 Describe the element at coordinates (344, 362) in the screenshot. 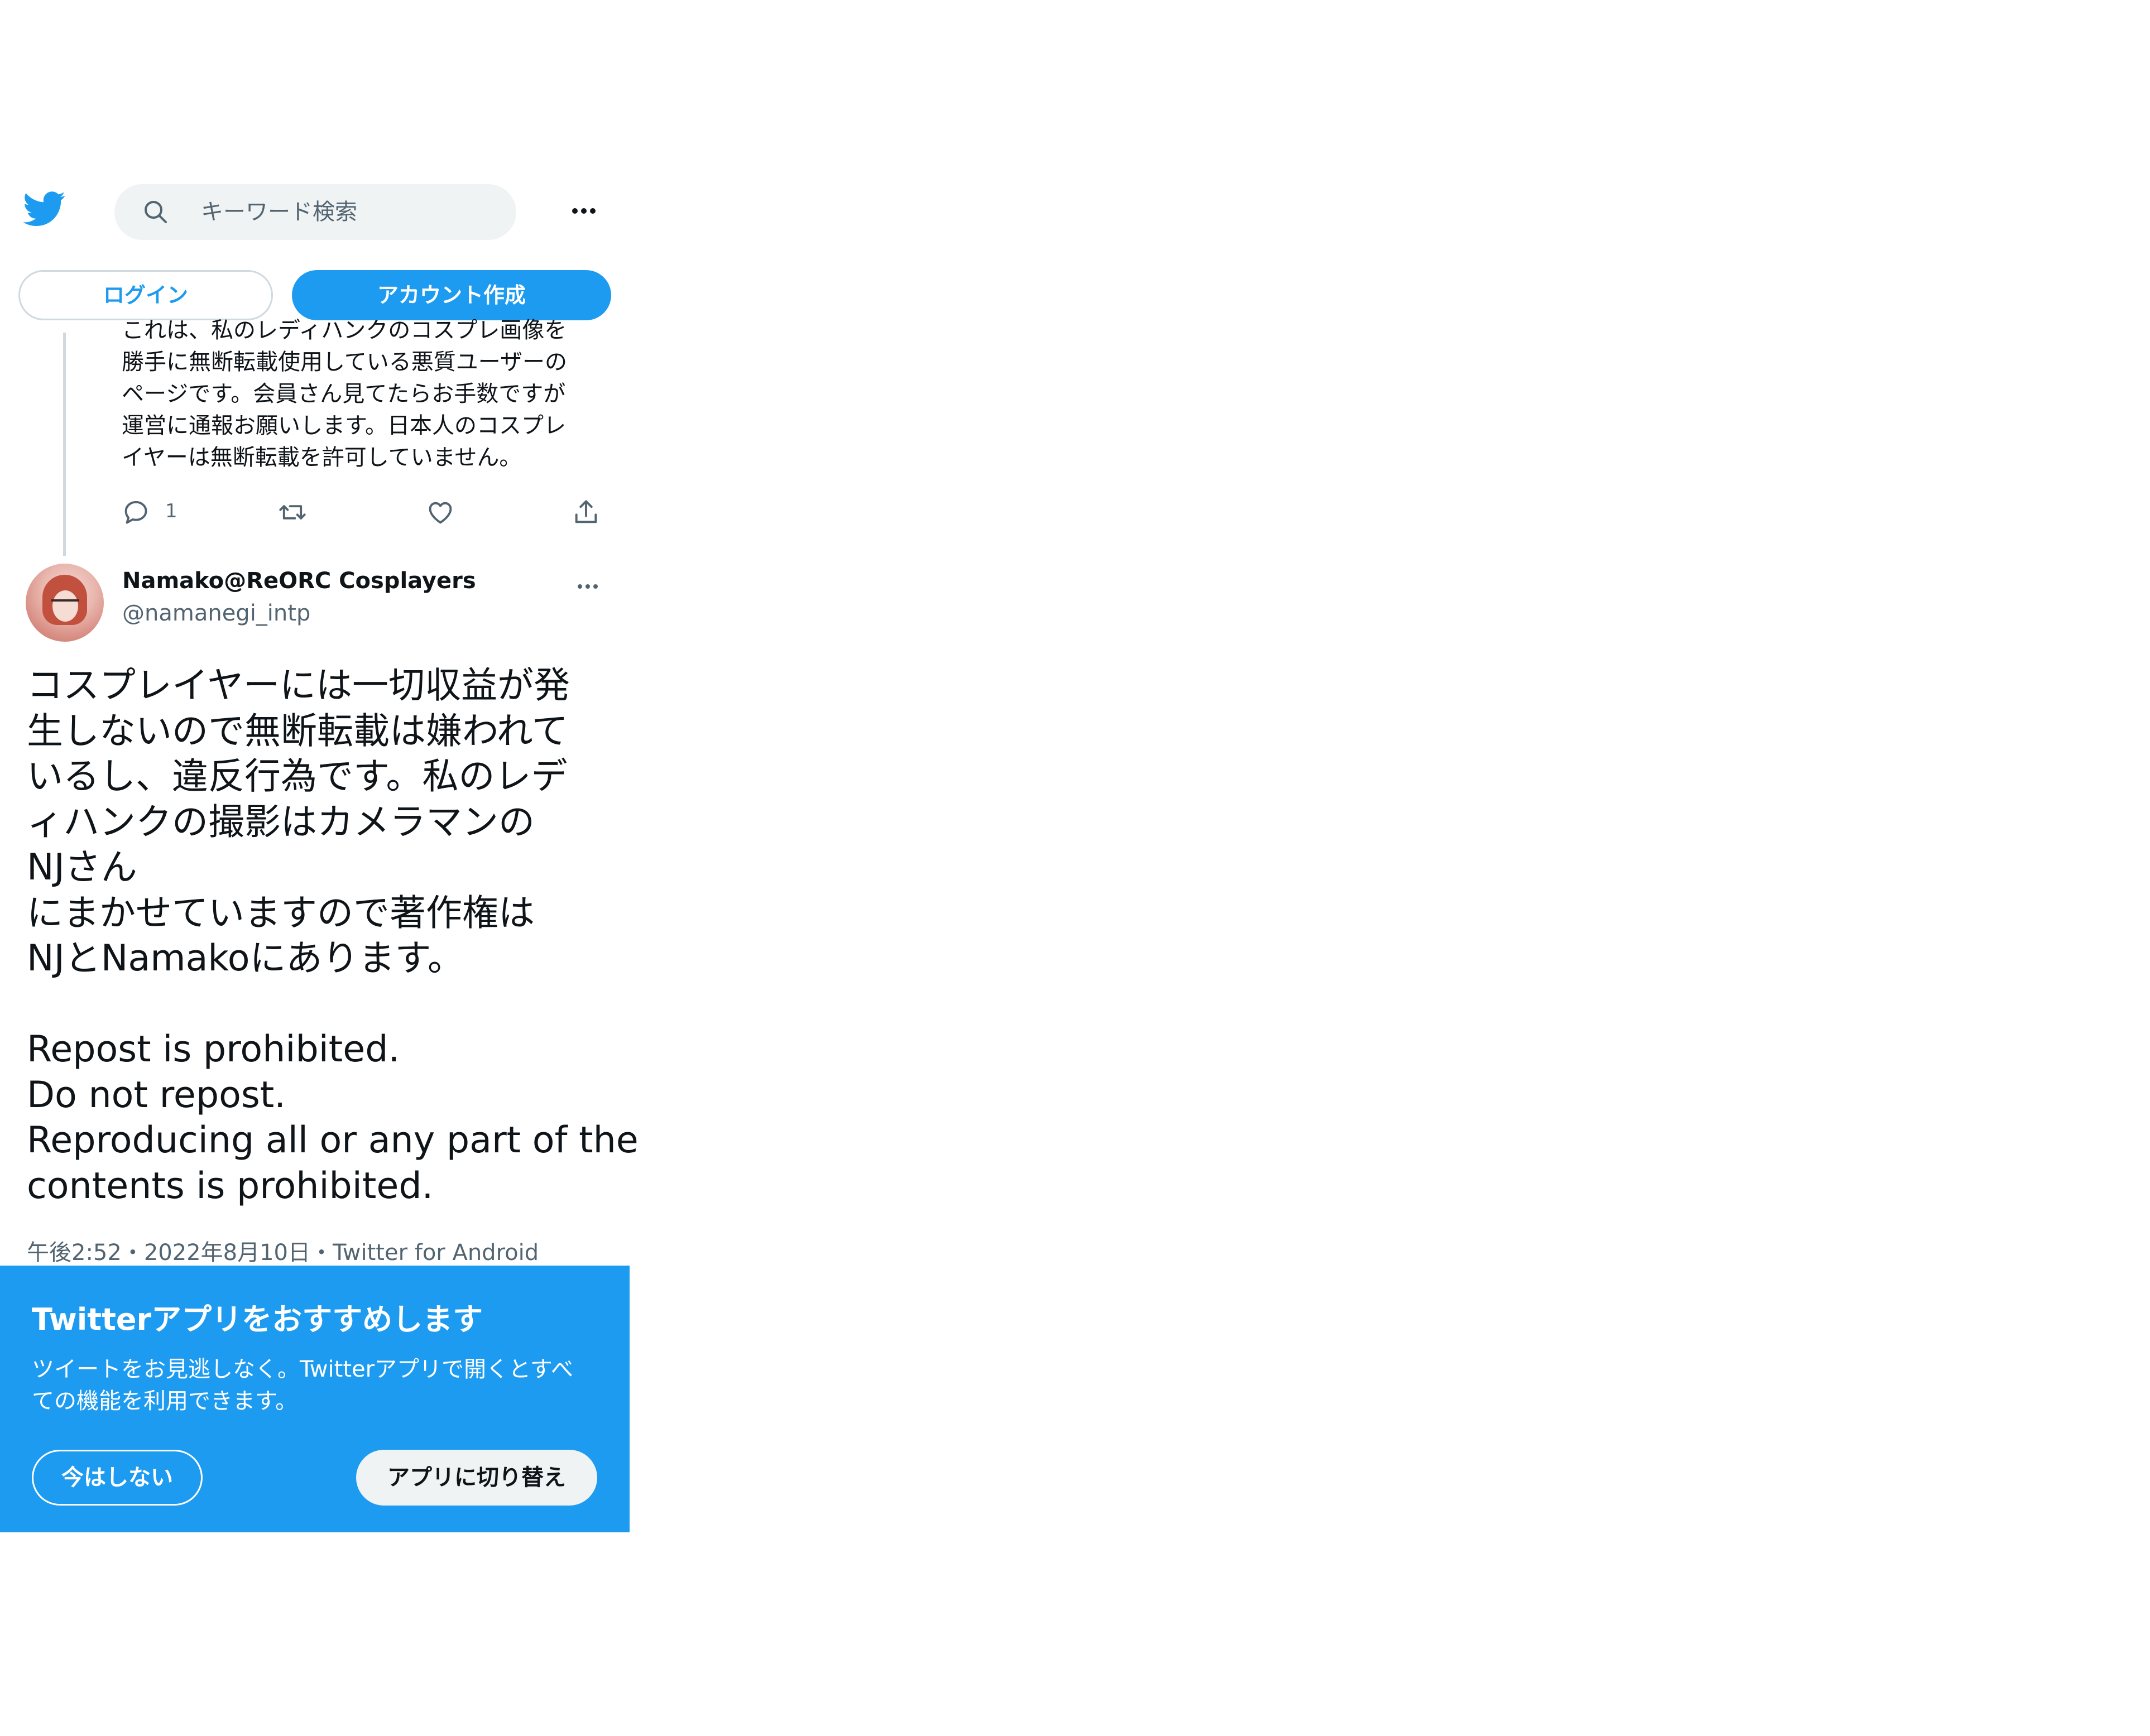

I see `previous-tweet-line: 勝手に無断転載使用している悪質ユーザーの` at that location.